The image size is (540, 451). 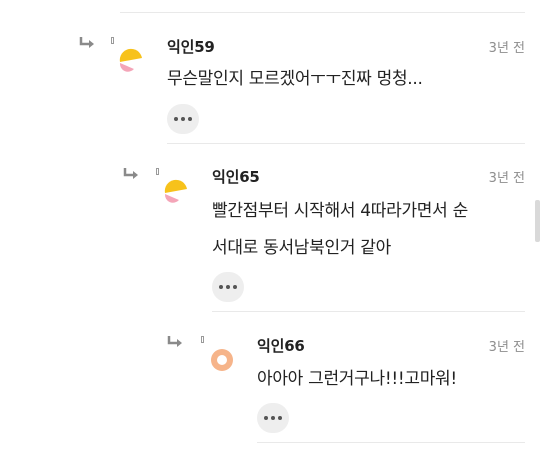 I want to click on comment-nickname: 익인66, so click(x=281, y=345).